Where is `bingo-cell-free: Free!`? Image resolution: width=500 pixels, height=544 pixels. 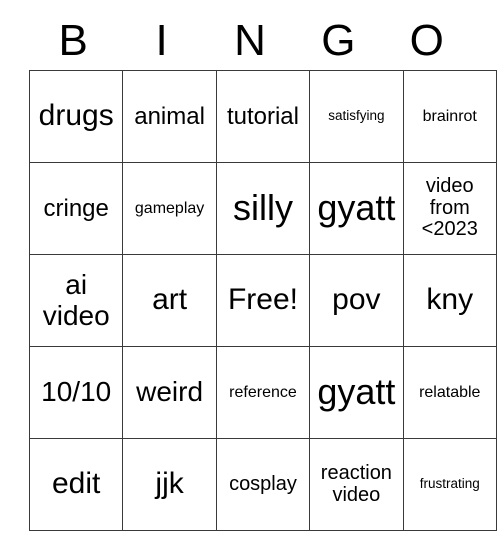 bingo-cell-free: Free! is located at coordinates (263, 300).